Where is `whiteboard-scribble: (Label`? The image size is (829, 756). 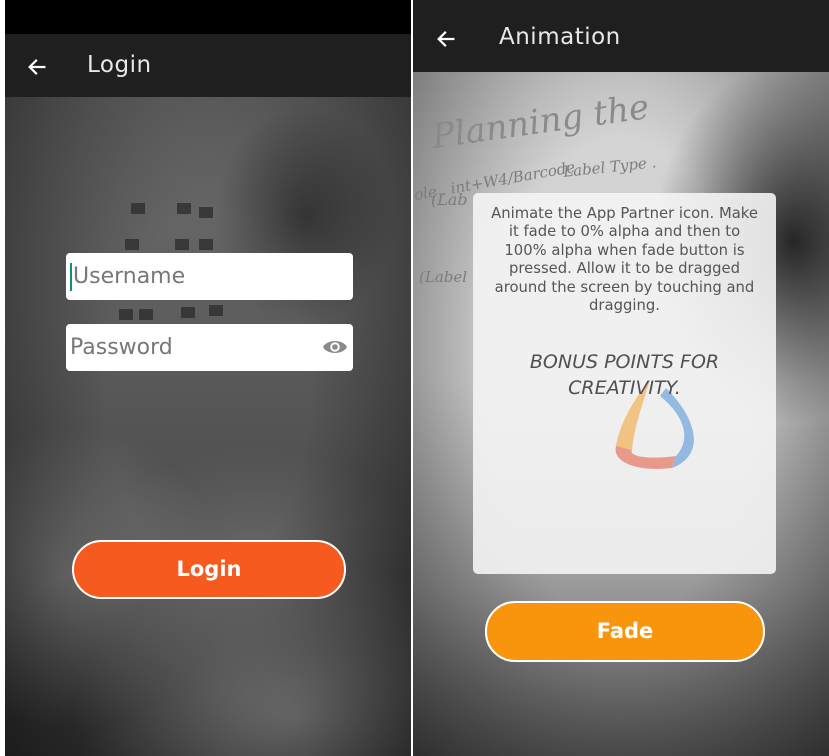
whiteboard-scribble: (Label is located at coordinates (443, 277).